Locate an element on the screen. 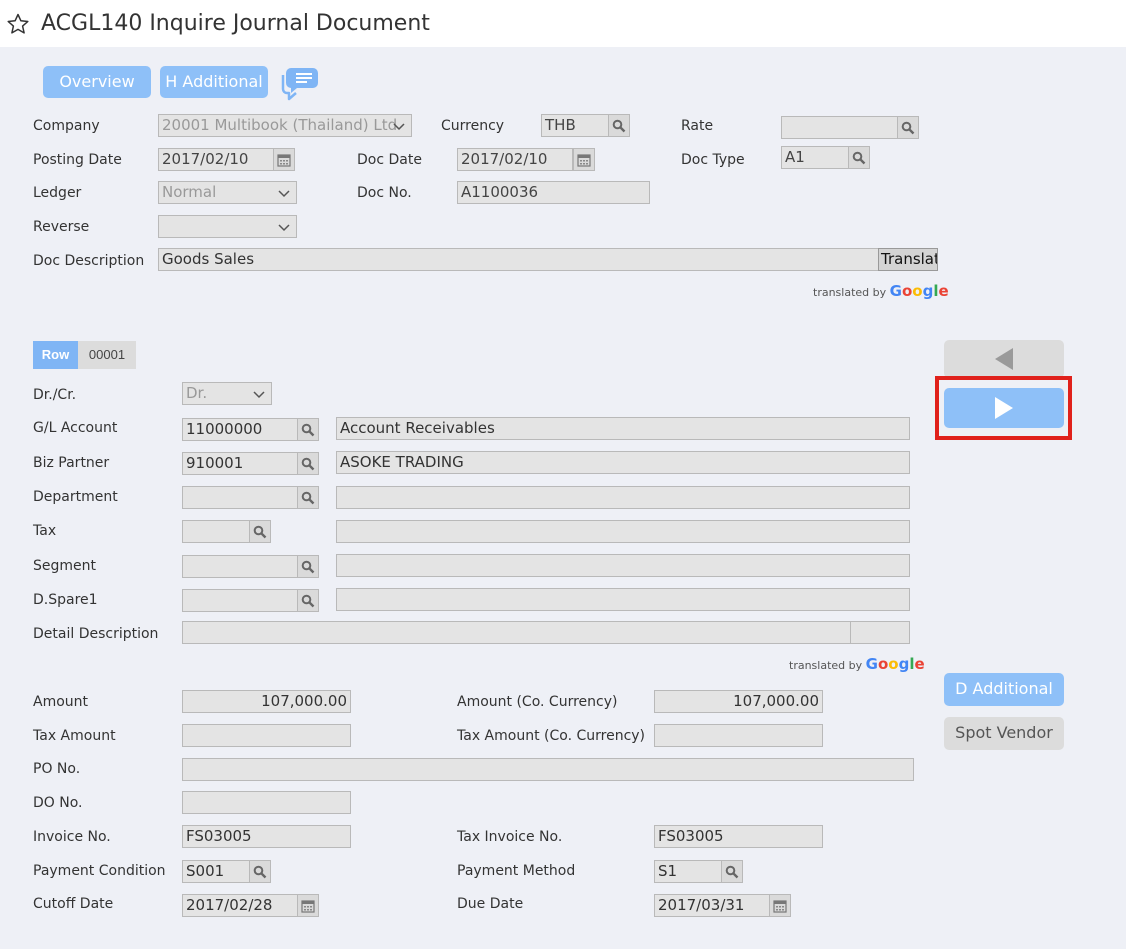 The image size is (1126, 949). doc-date-label: Doc Date is located at coordinates (389, 160).